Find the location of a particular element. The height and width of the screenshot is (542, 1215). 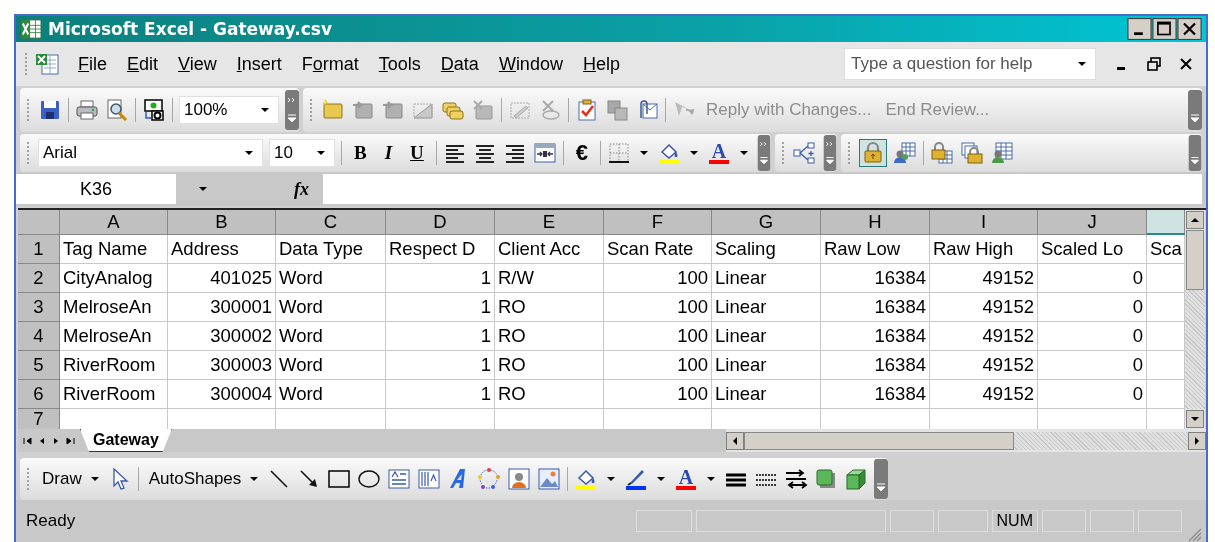

save-icon is located at coordinates (50, 110).